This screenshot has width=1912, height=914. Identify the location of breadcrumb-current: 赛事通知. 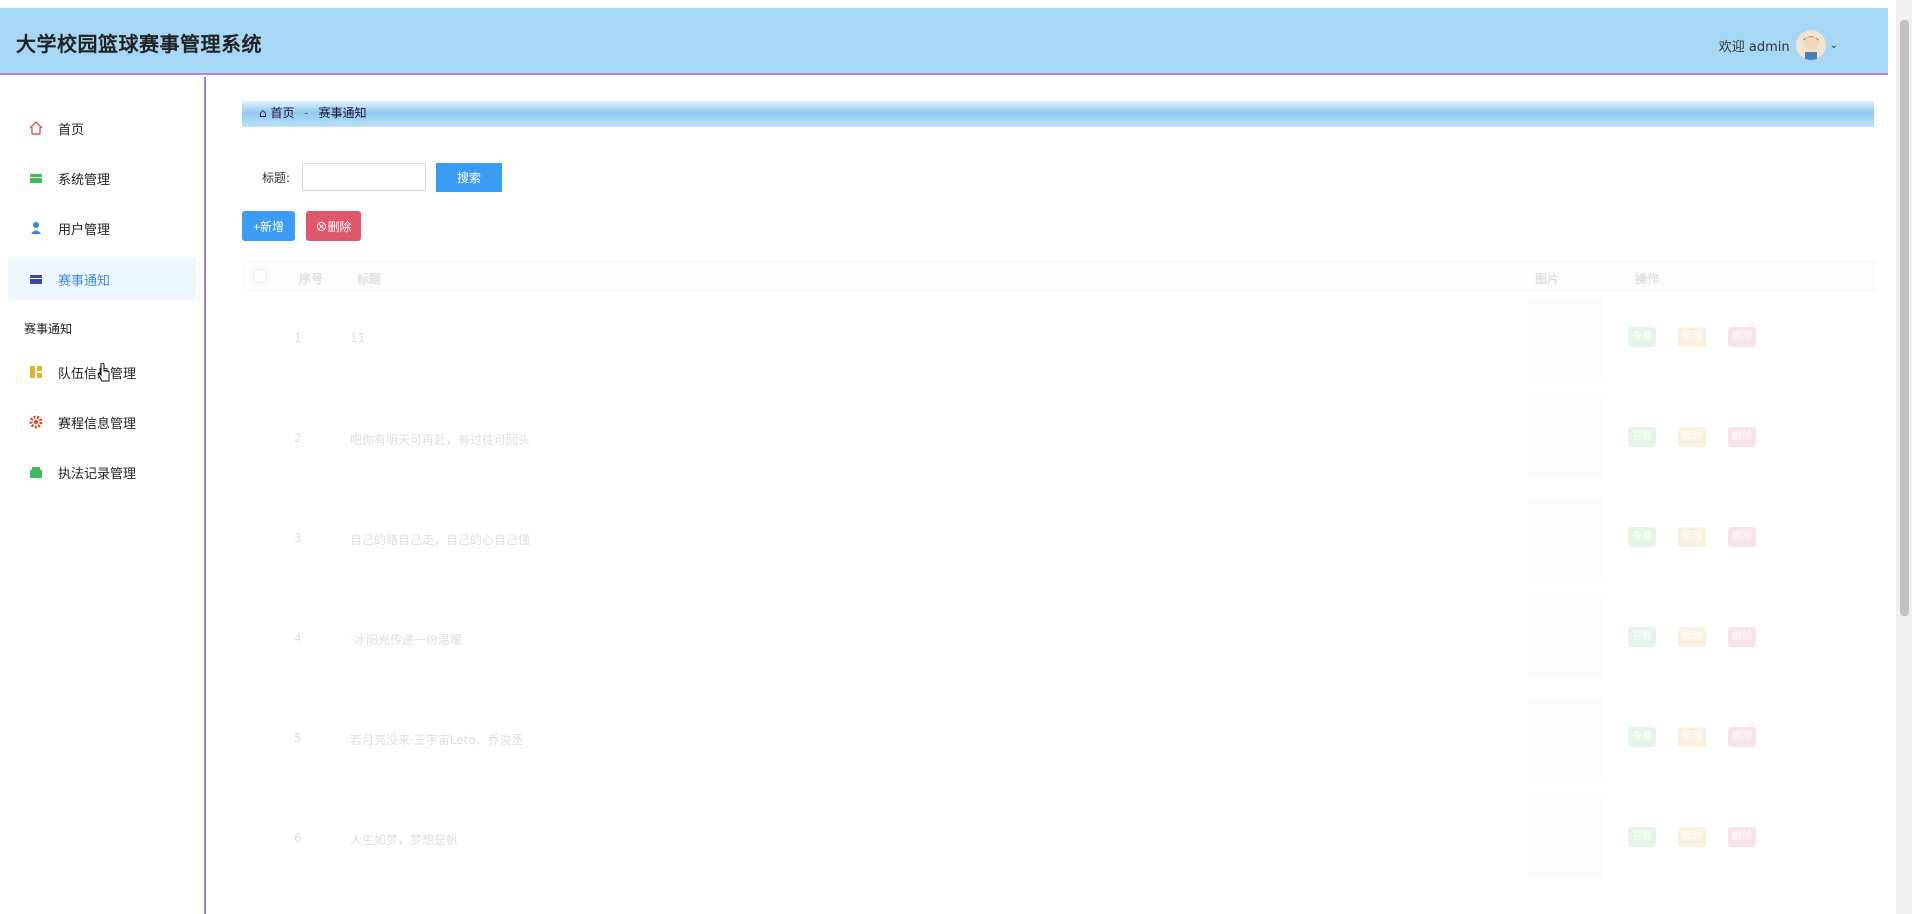
(342, 113).